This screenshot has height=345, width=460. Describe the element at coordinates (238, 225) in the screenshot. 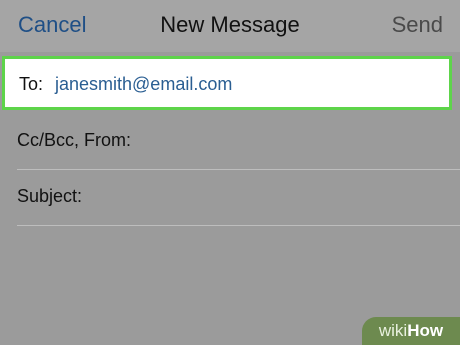

I see `divider` at that location.